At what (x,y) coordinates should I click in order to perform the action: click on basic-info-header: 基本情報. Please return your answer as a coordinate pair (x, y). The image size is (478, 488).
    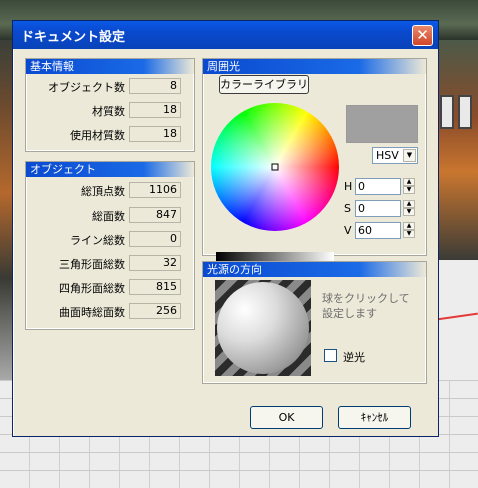
    Looking at the image, I should click on (110, 66).